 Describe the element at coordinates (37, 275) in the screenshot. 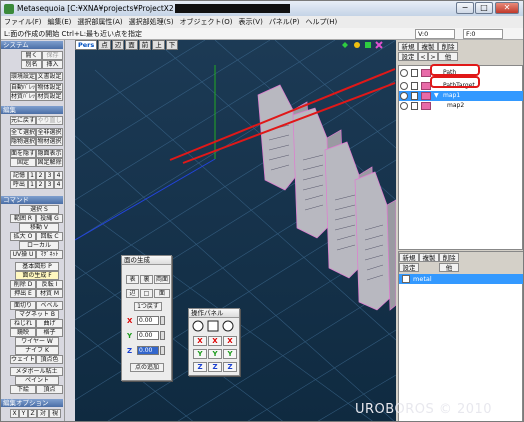

I see `face-gen-tool-button: 面の生成 F` at that location.